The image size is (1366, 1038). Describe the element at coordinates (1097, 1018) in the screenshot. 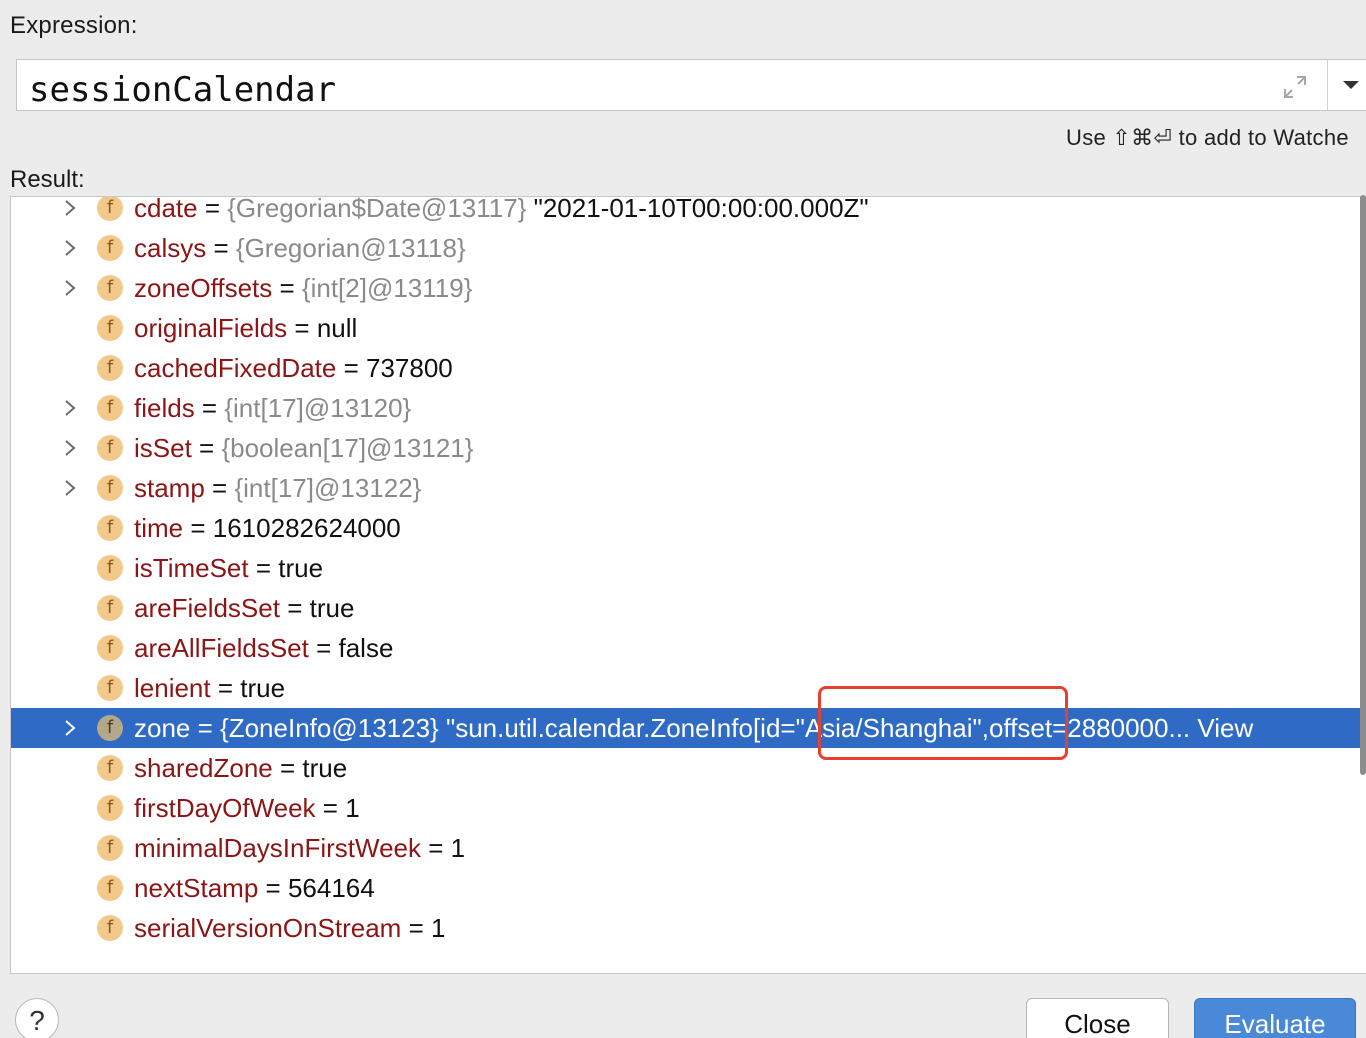

I see `close-button: Close` at that location.